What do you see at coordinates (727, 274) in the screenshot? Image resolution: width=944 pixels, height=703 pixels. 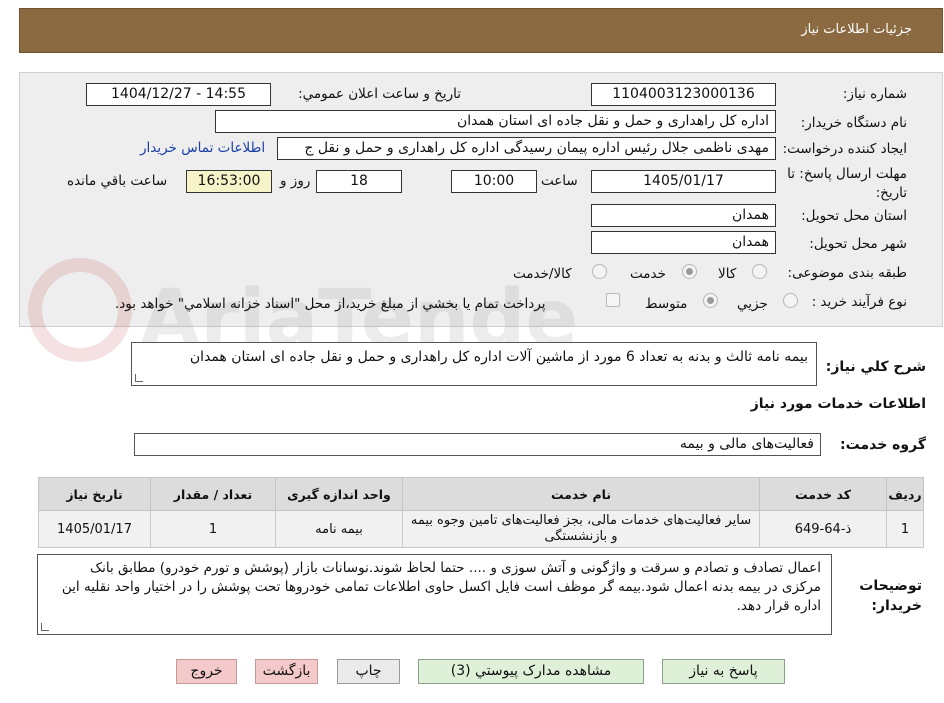 I see `category-option-goods: کالا` at bounding box center [727, 274].